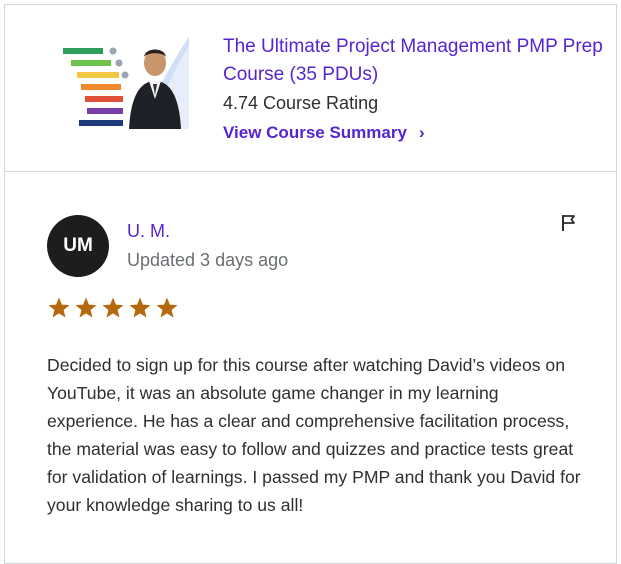 The height and width of the screenshot is (564, 621). What do you see at coordinates (126, 83) in the screenshot?
I see `course-thumbnail-image` at bounding box center [126, 83].